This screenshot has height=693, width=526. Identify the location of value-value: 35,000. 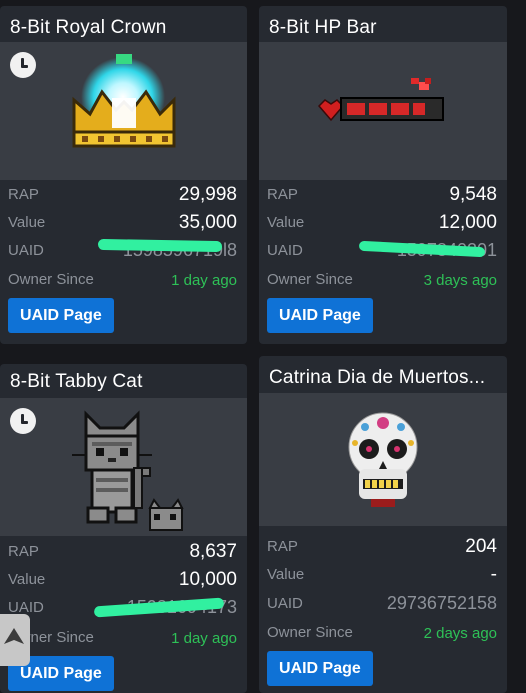
(207, 222).